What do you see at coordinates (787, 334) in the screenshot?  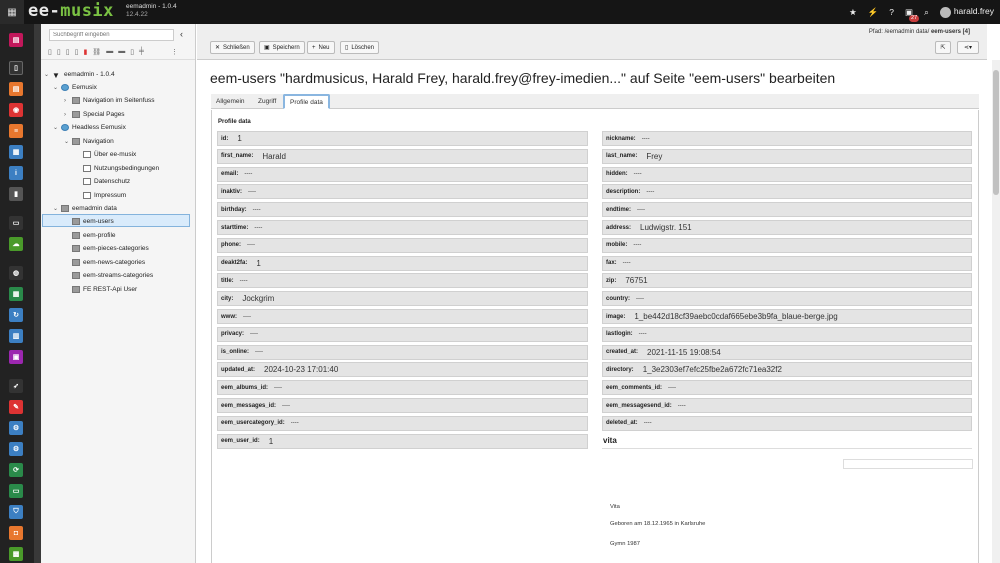 I see `field-lastlogin: lastlogin: ----` at bounding box center [787, 334].